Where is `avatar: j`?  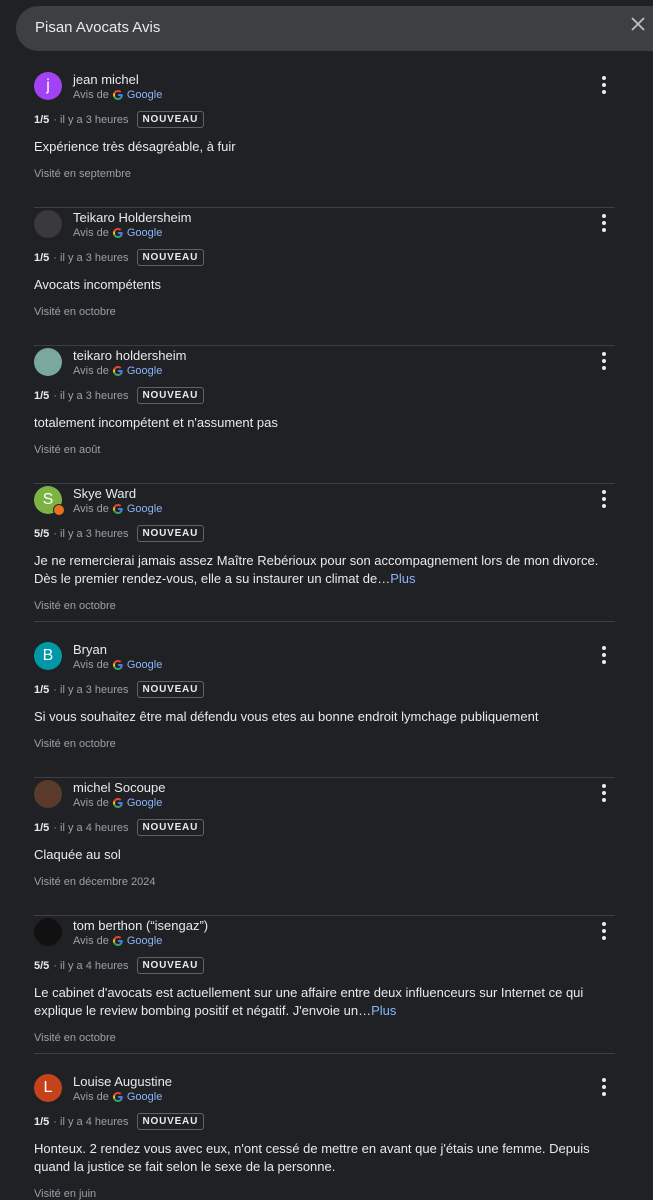 avatar: j is located at coordinates (48, 86).